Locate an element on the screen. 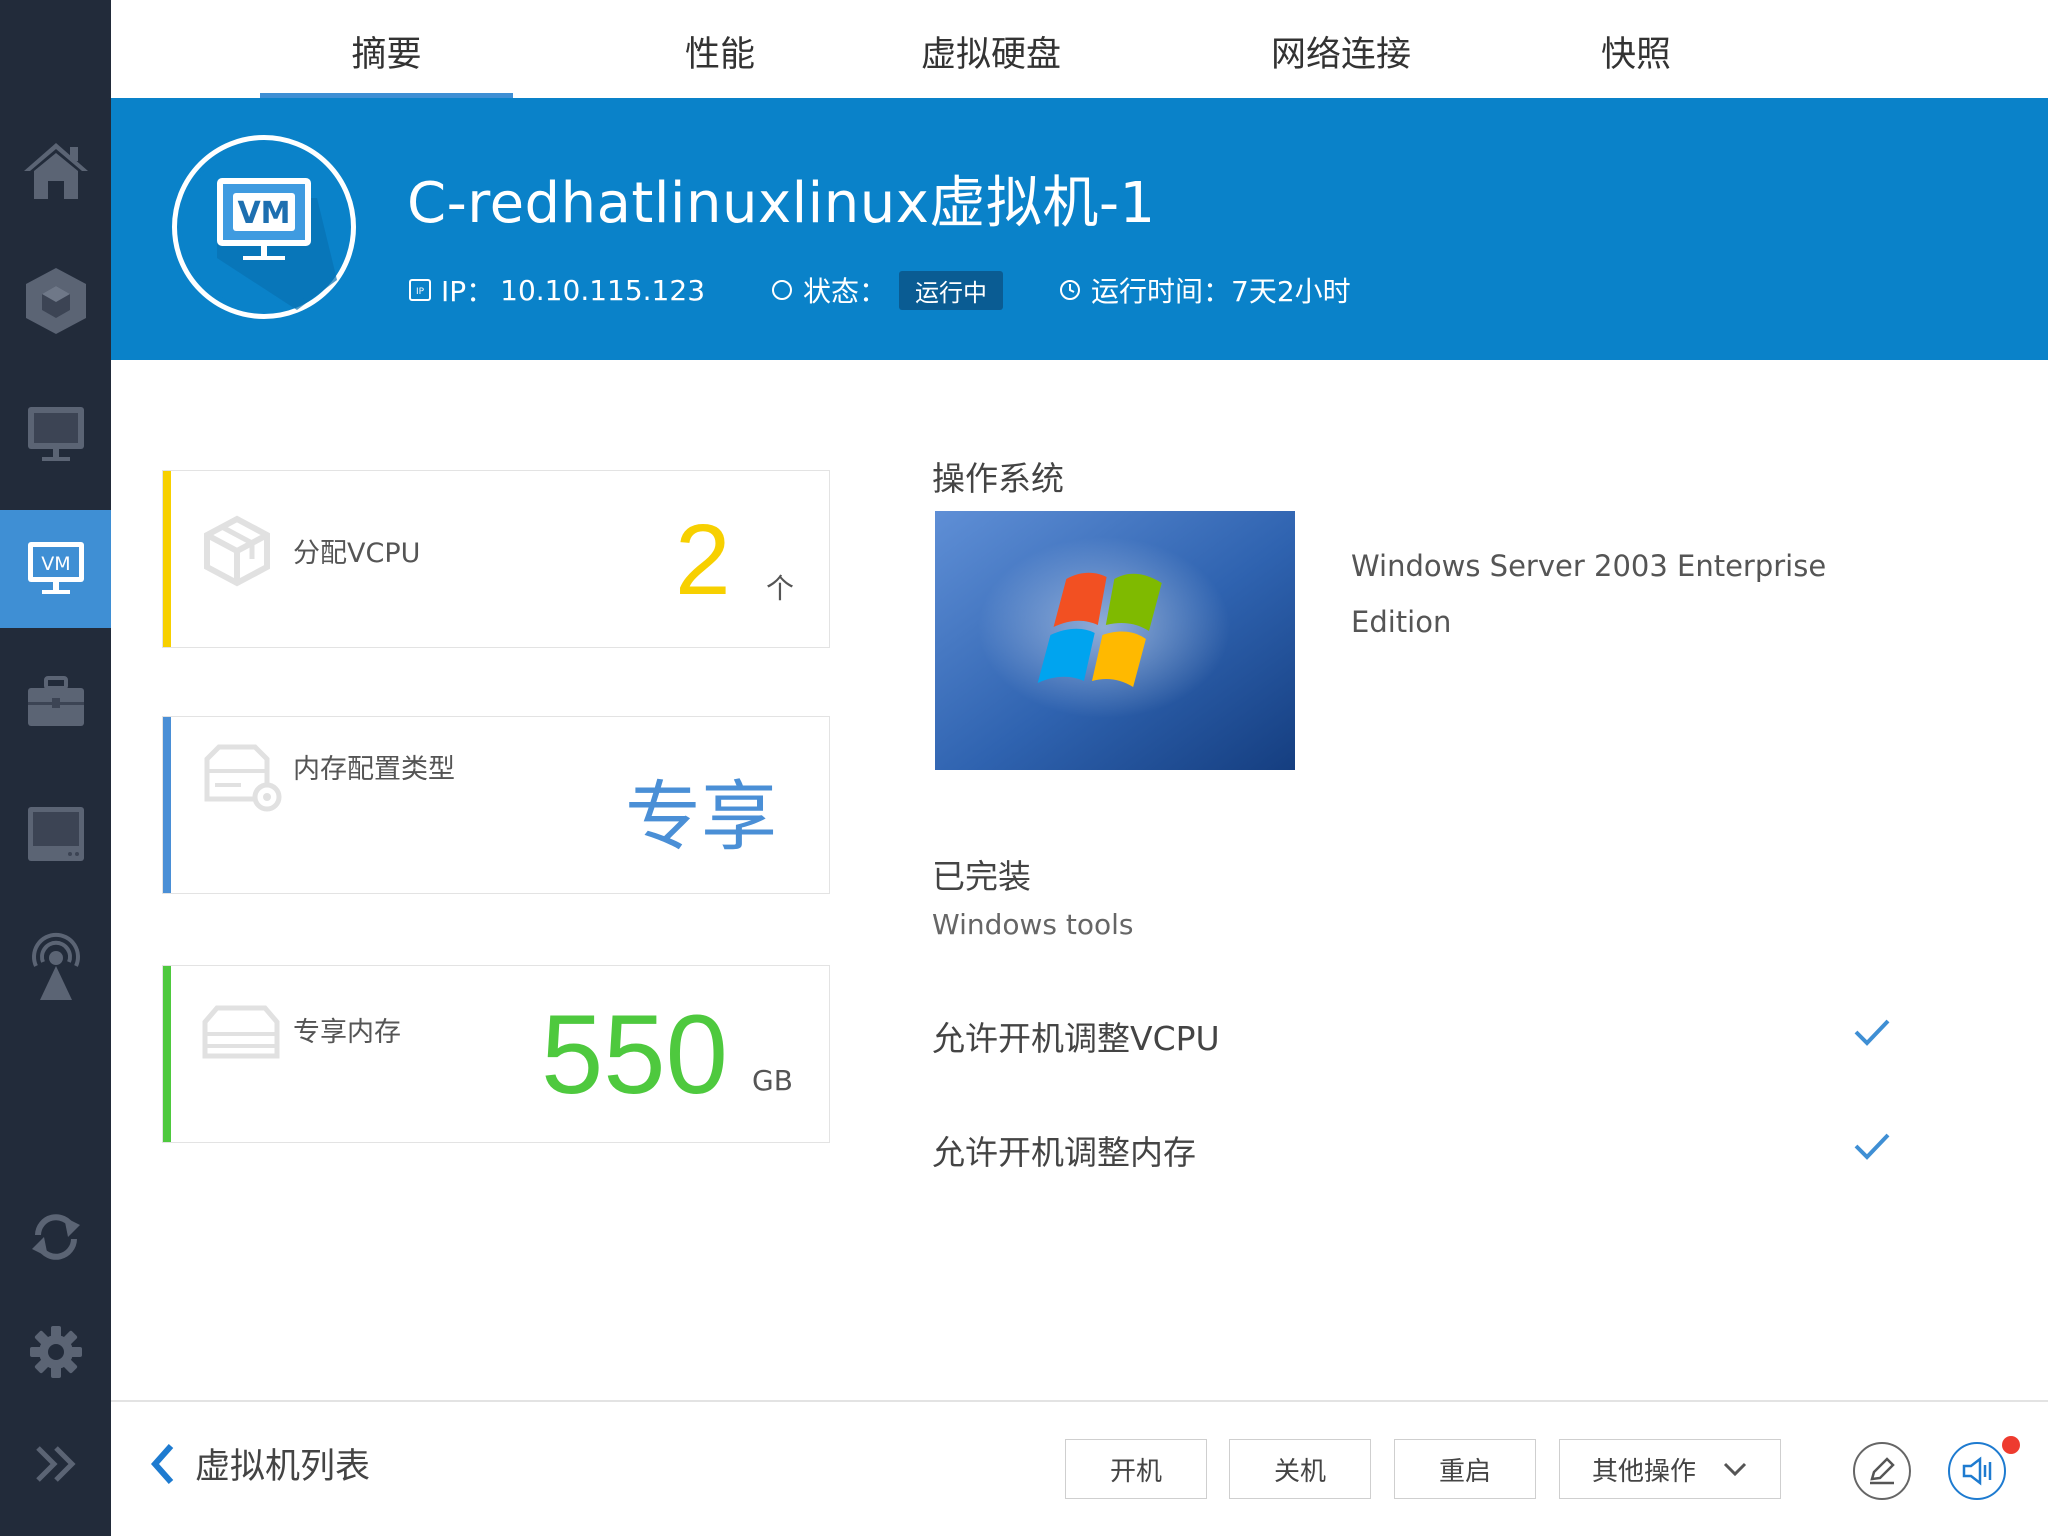 This screenshot has height=1538, width=2048. vcpu-value: 2 is located at coordinates (703, 560).